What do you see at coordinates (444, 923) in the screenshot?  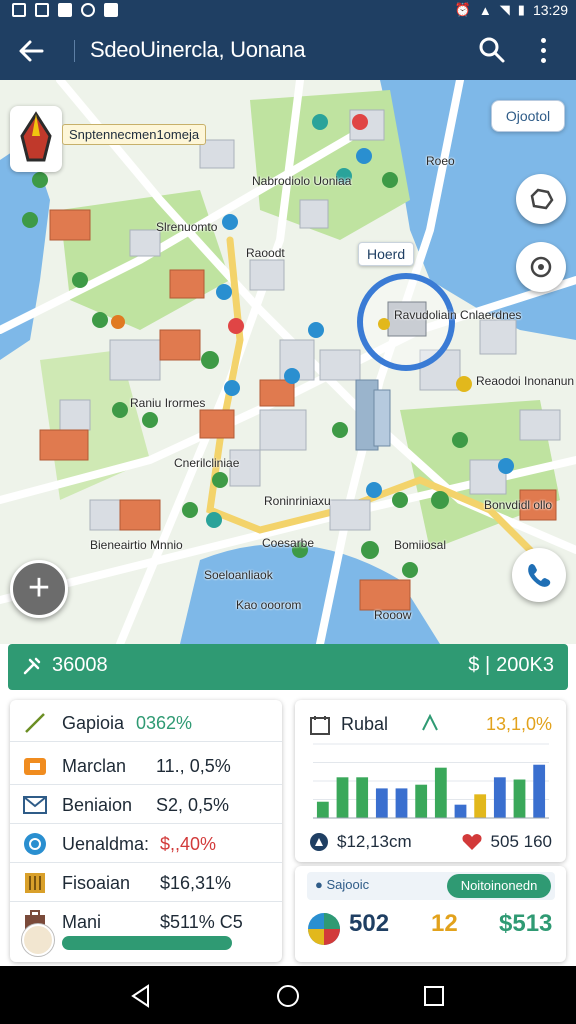 I see `stat-pending: 12` at bounding box center [444, 923].